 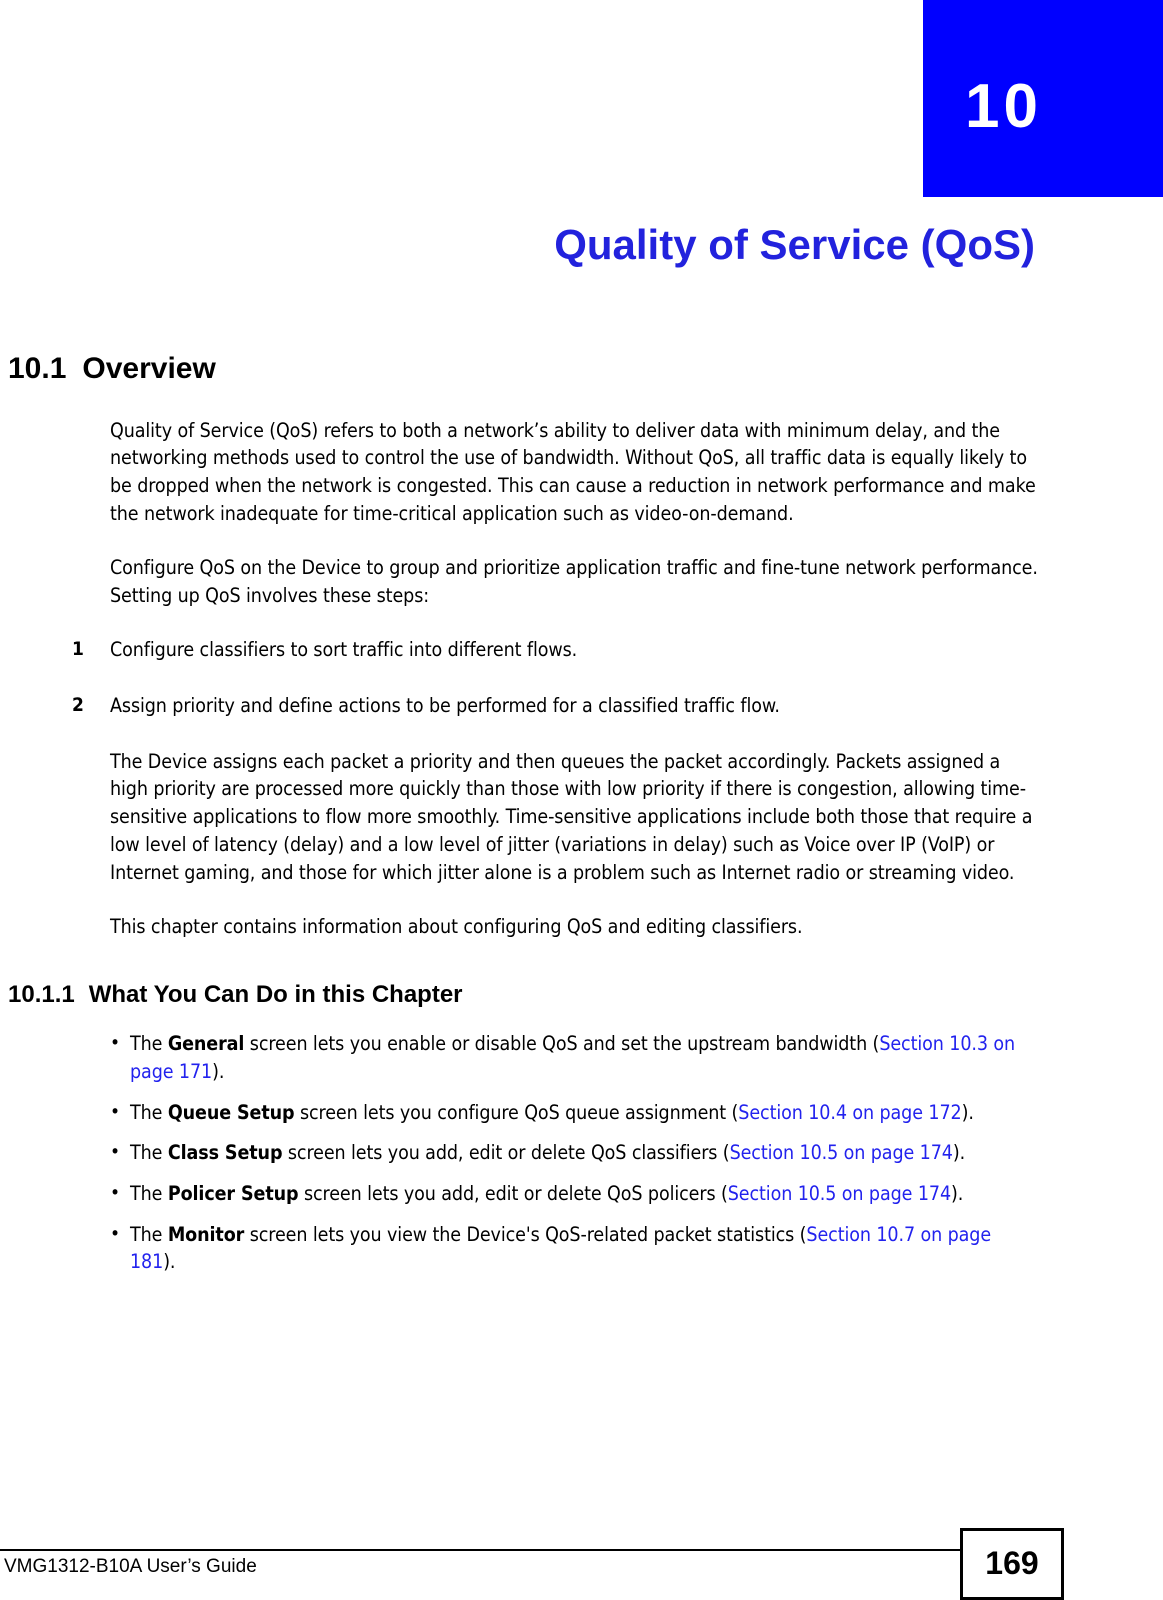 What do you see at coordinates (231, 1112) in the screenshot?
I see `screen-name: Queue Setup` at bounding box center [231, 1112].